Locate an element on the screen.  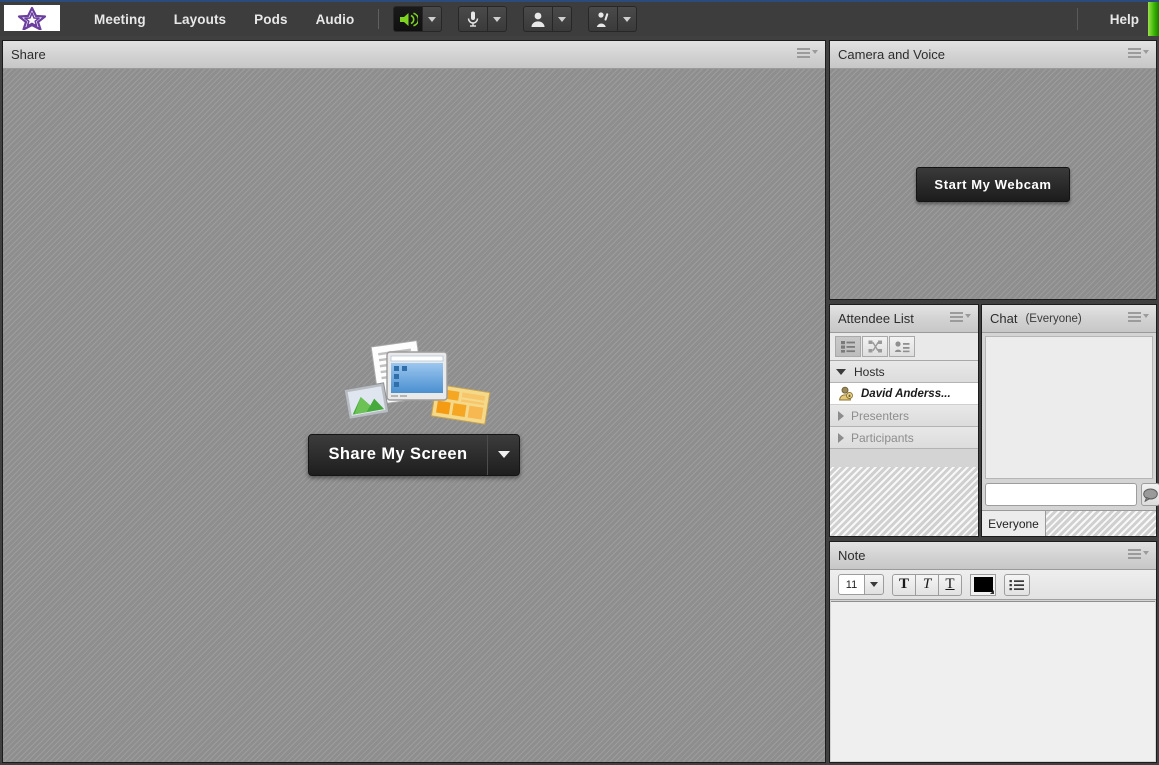
chat-send-button is located at coordinates (1150, 494).